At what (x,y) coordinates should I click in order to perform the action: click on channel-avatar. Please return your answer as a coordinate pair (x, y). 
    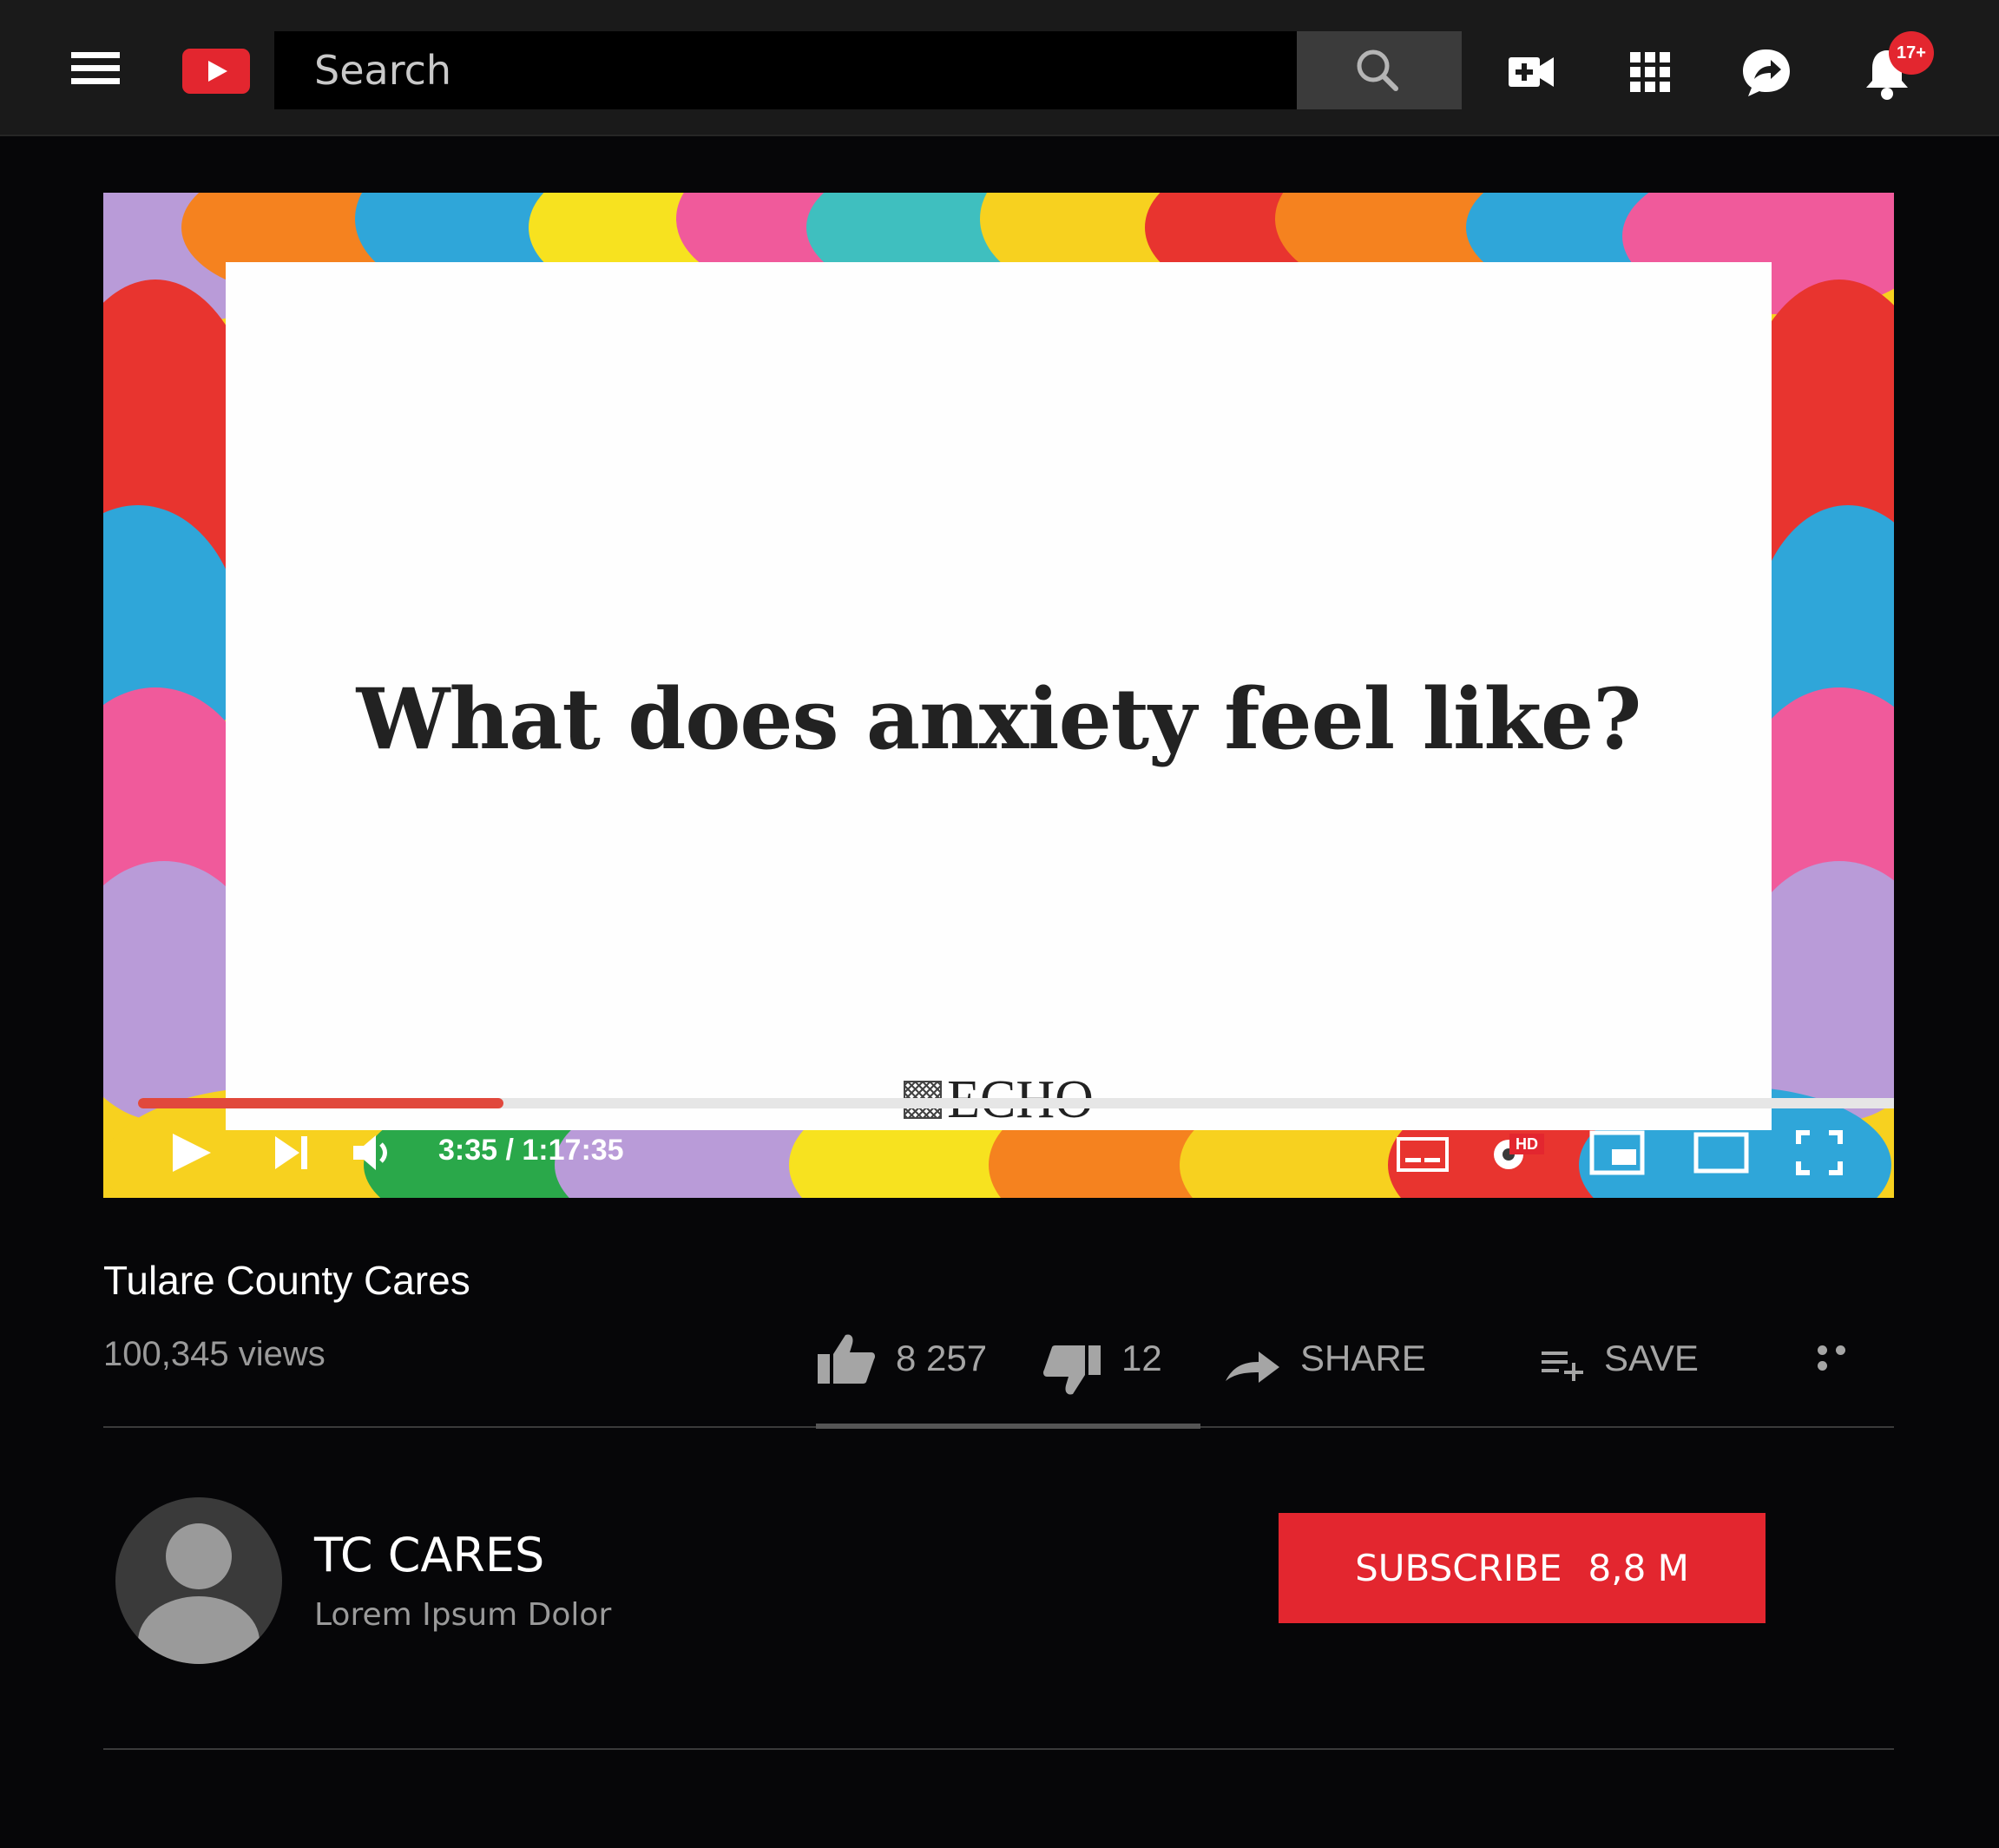
    Looking at the image, I should click on (199, 1580).